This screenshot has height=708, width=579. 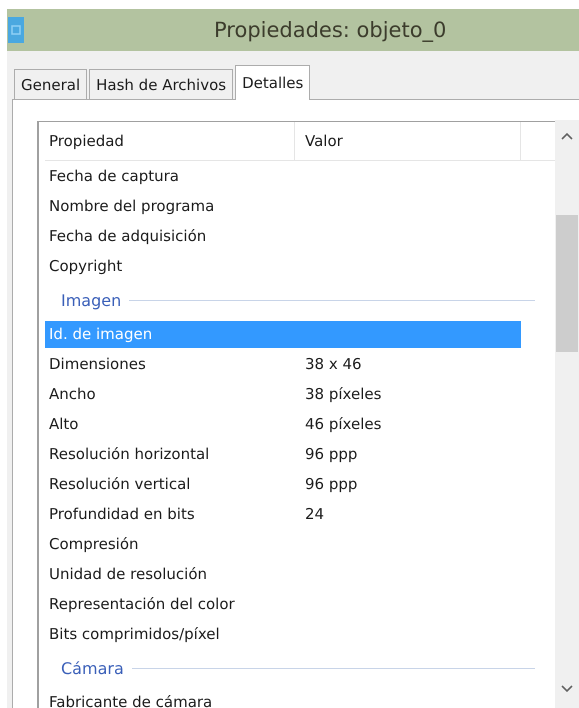 I want to click on property-name: Profundidad en bits, so click(x=175, y=514).